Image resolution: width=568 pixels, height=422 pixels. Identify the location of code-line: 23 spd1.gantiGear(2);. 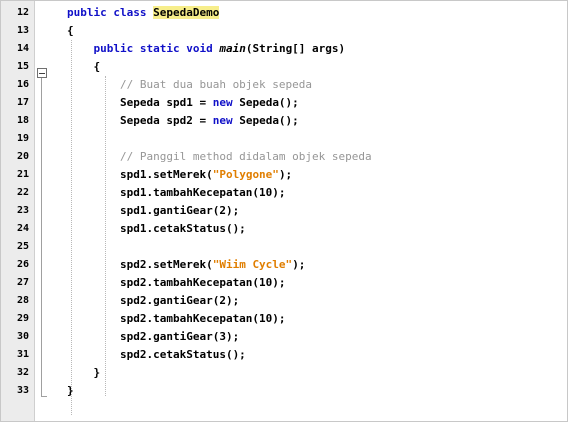
(284, 211).